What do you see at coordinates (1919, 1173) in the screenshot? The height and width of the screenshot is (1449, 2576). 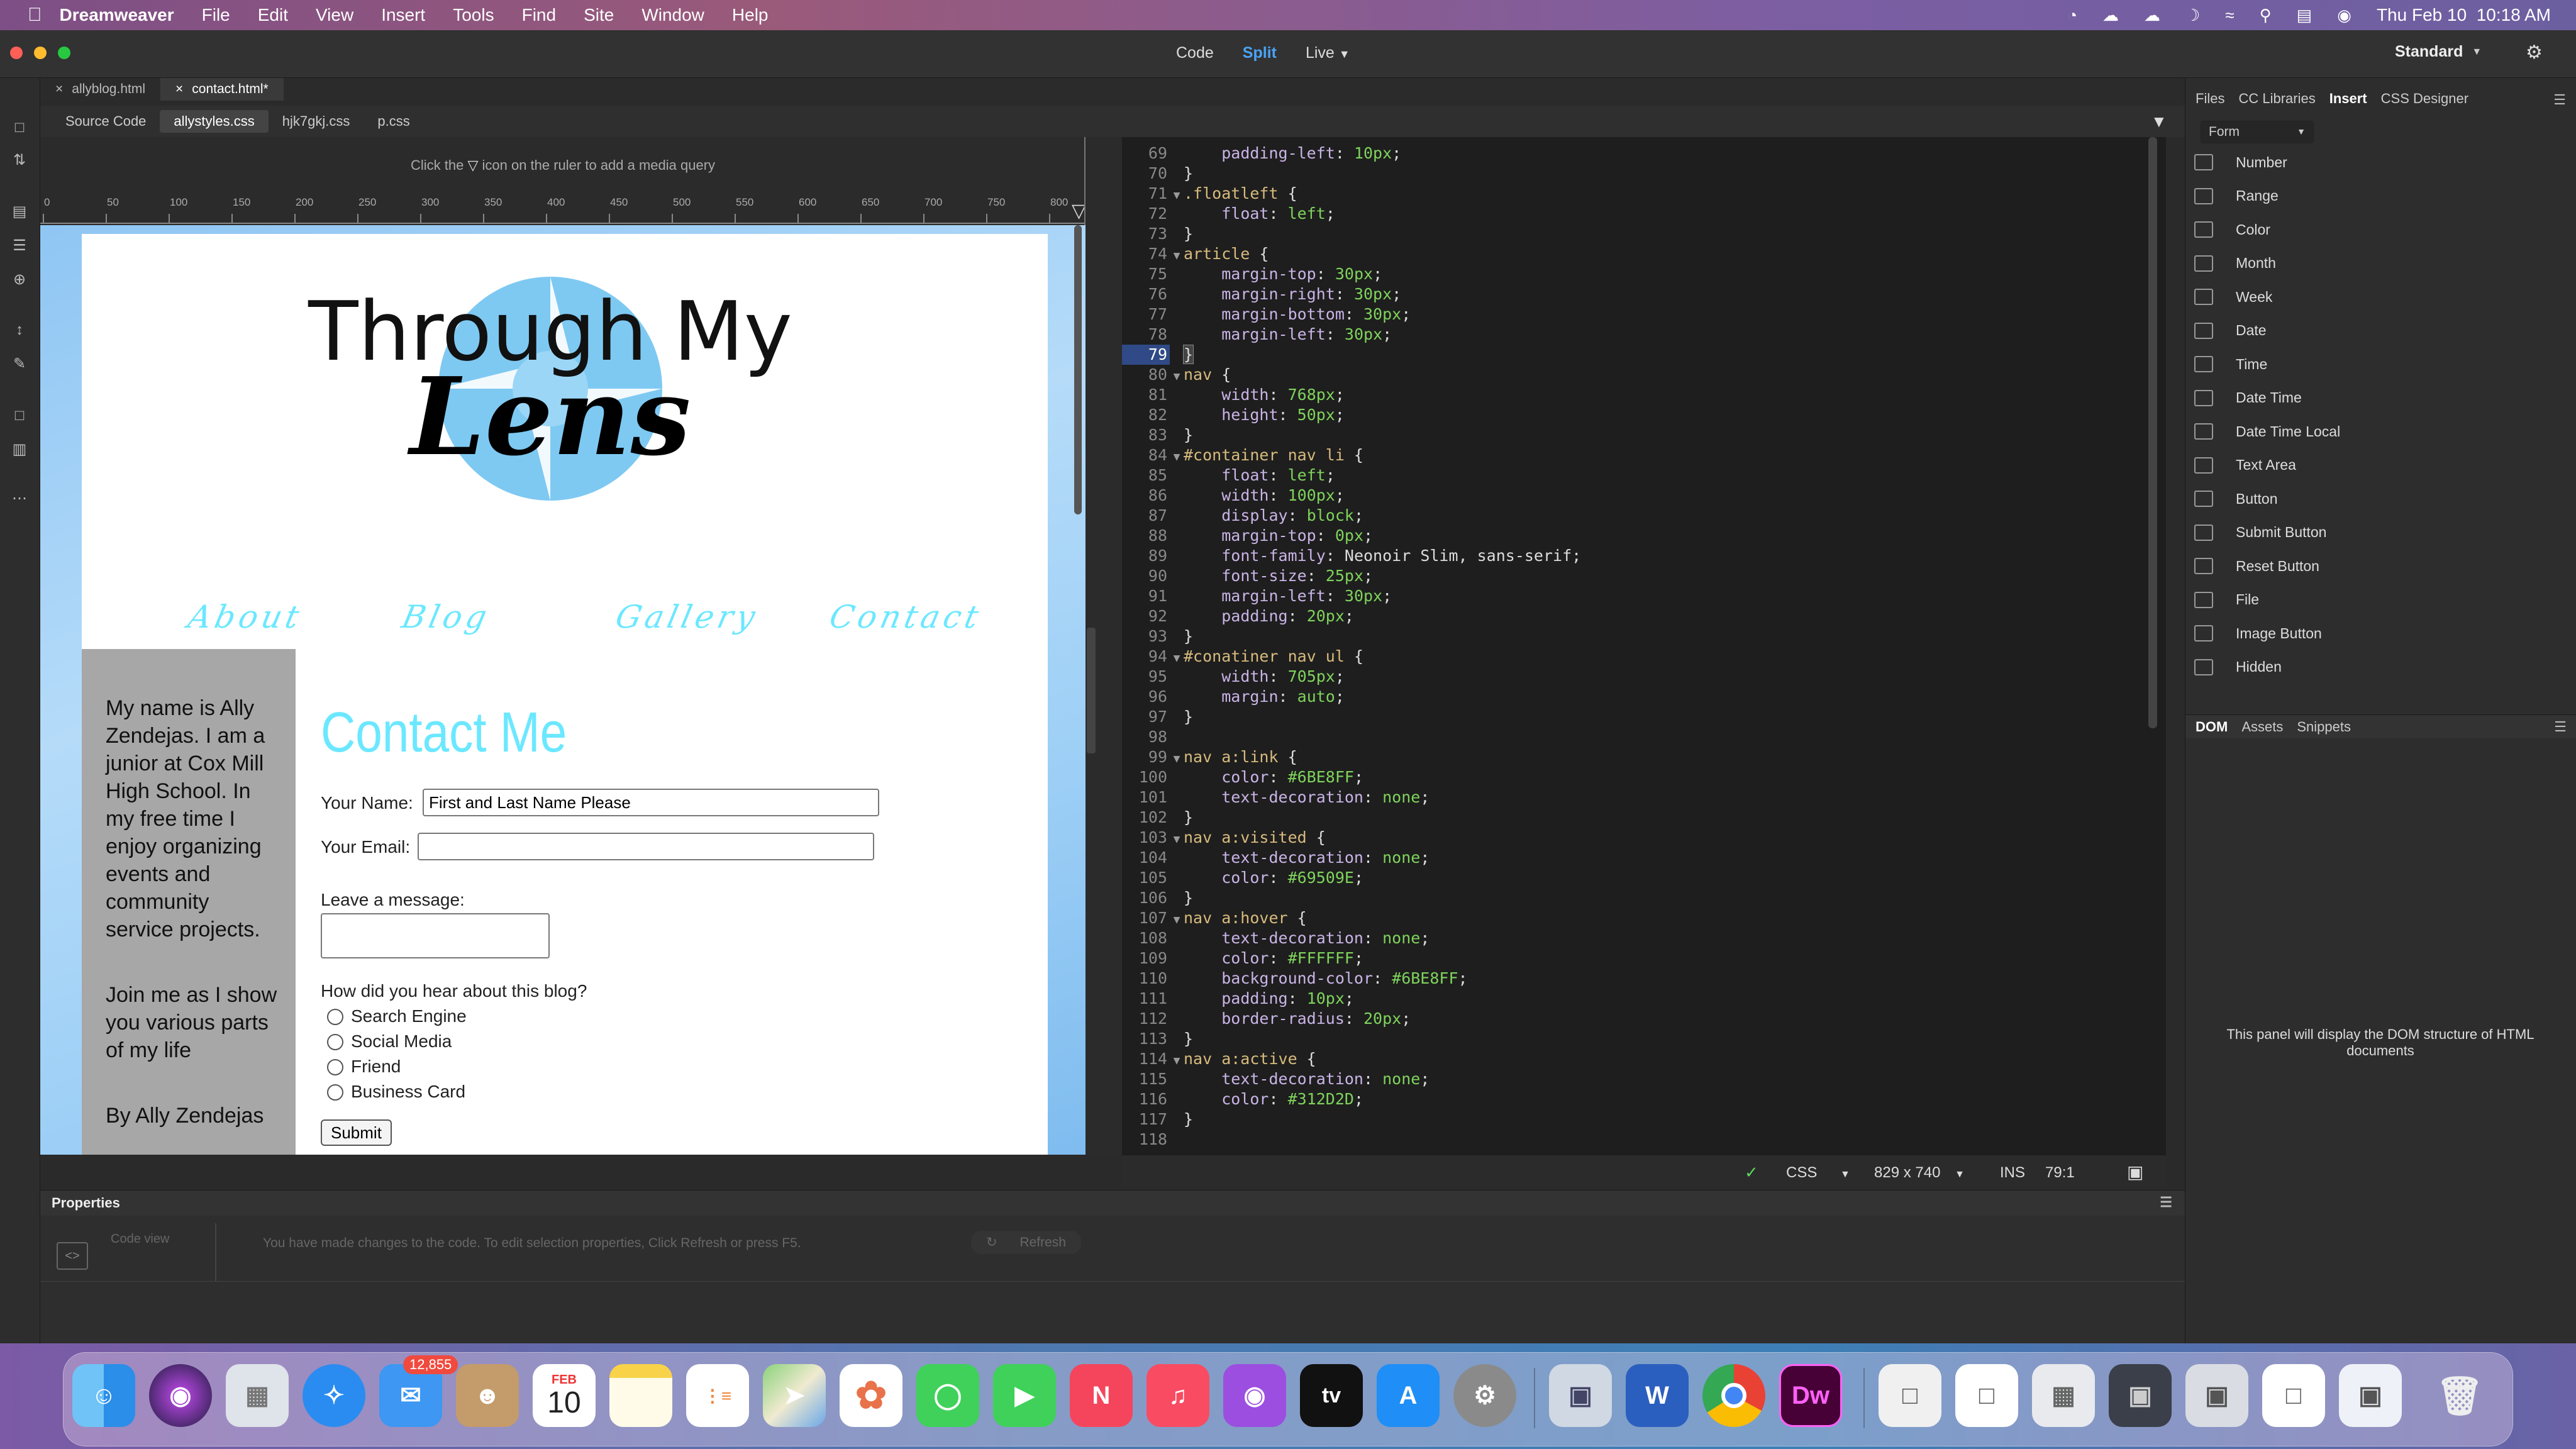 I see `size-select: 829 x 740 ▼` at bounding box center [1919, 1173].